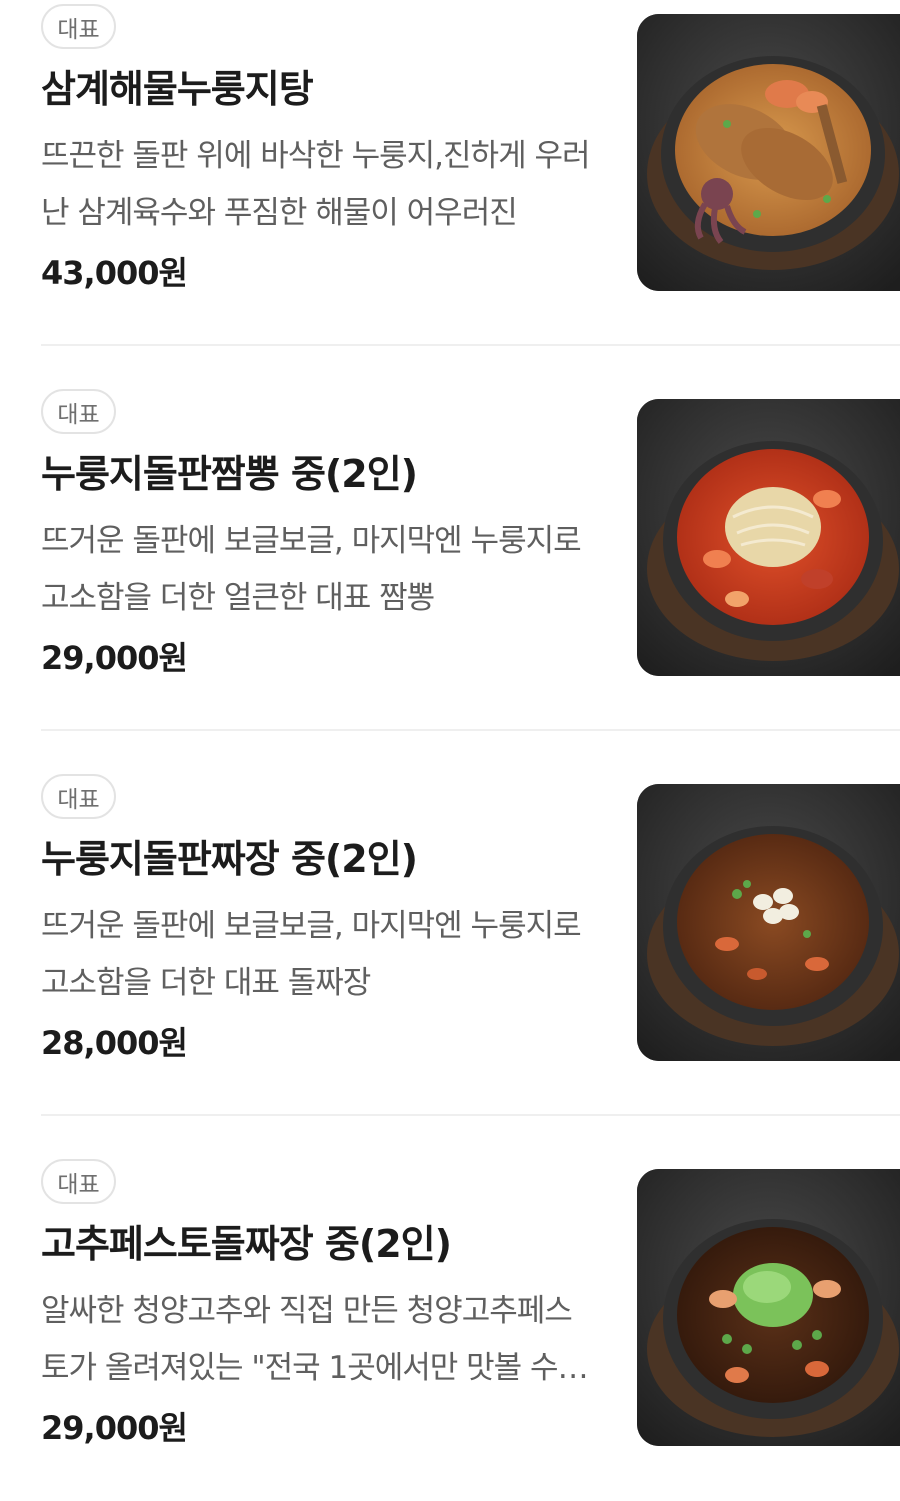 Image resolution: width=900 pixels, height=1501 pixels. What do you see at coordinates (311, 954) in the screenshot?
I see `menu-item-description: 뜨거운 돌판에 보글보글, 마지막엔 누룽지로 고소함을 더한 대표 돌짜장` at bounding box center [311, 954].